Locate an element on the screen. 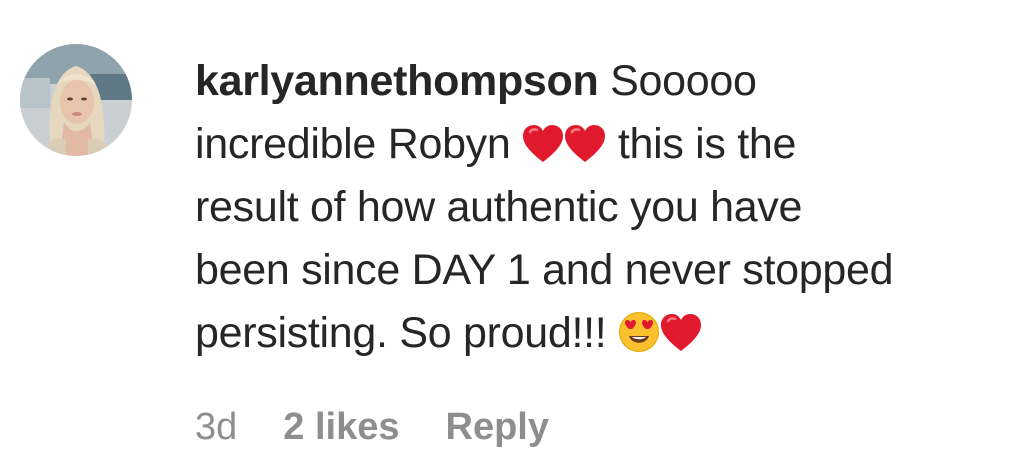 The height and width of the screenshot is (468, 1024). comment-line-2: incredible Robyn this is the is located at coordinates (600, 144).